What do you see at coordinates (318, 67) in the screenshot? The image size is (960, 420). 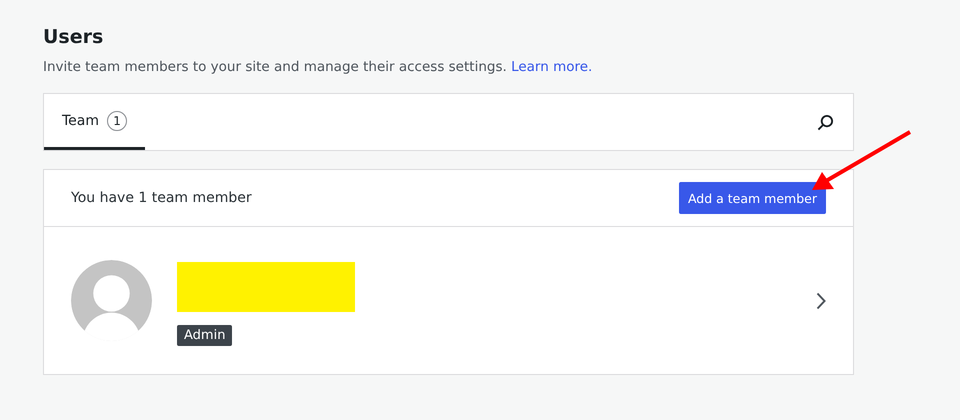 I see `page-description: Invite team members to your site and manage their access settings. Learn more.` at bounding box center [318, 67].